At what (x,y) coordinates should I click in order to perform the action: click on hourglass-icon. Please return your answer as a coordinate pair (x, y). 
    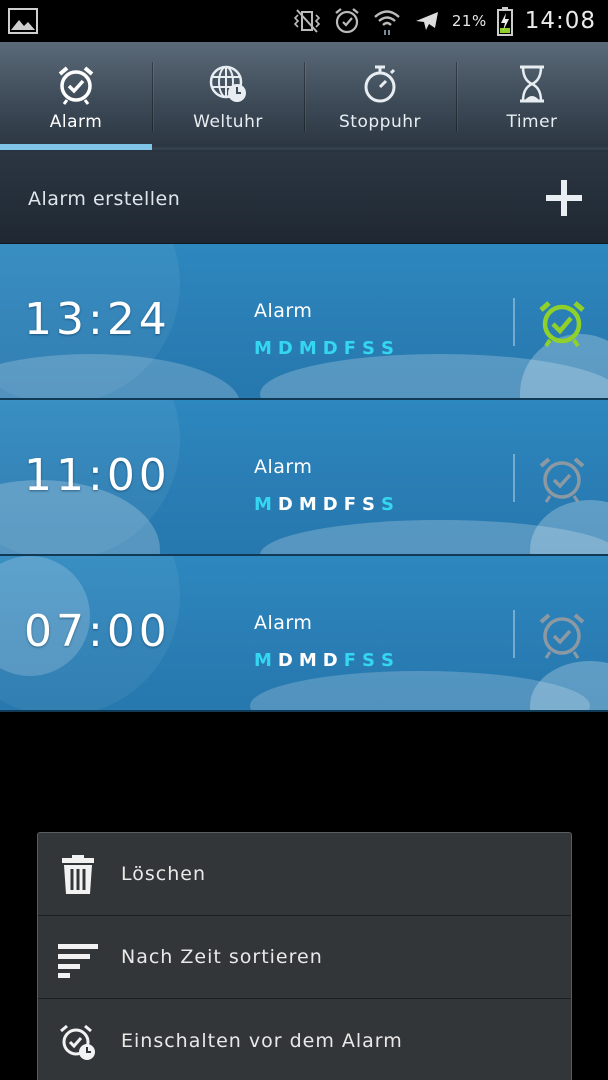
    Looking at the image, I should click on (532, 84).